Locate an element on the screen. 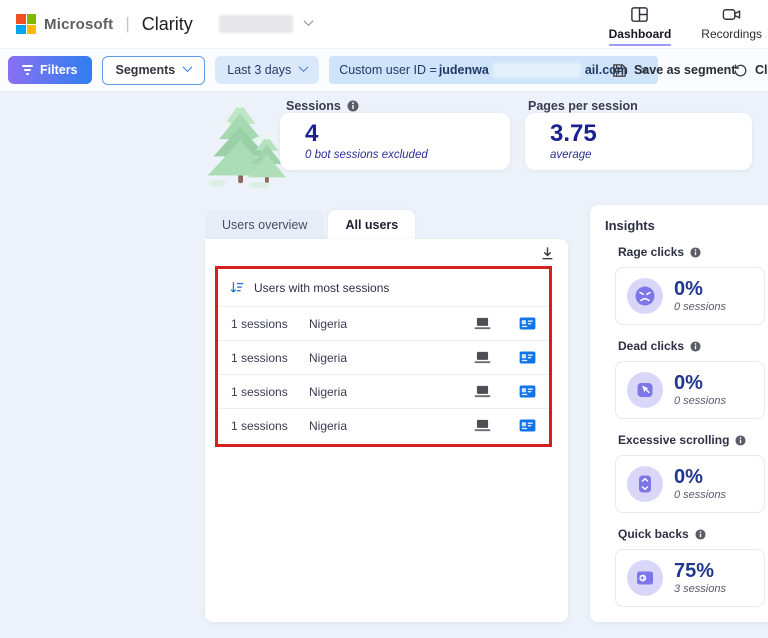  quick-back-icon is located at coordinates (645, 578).